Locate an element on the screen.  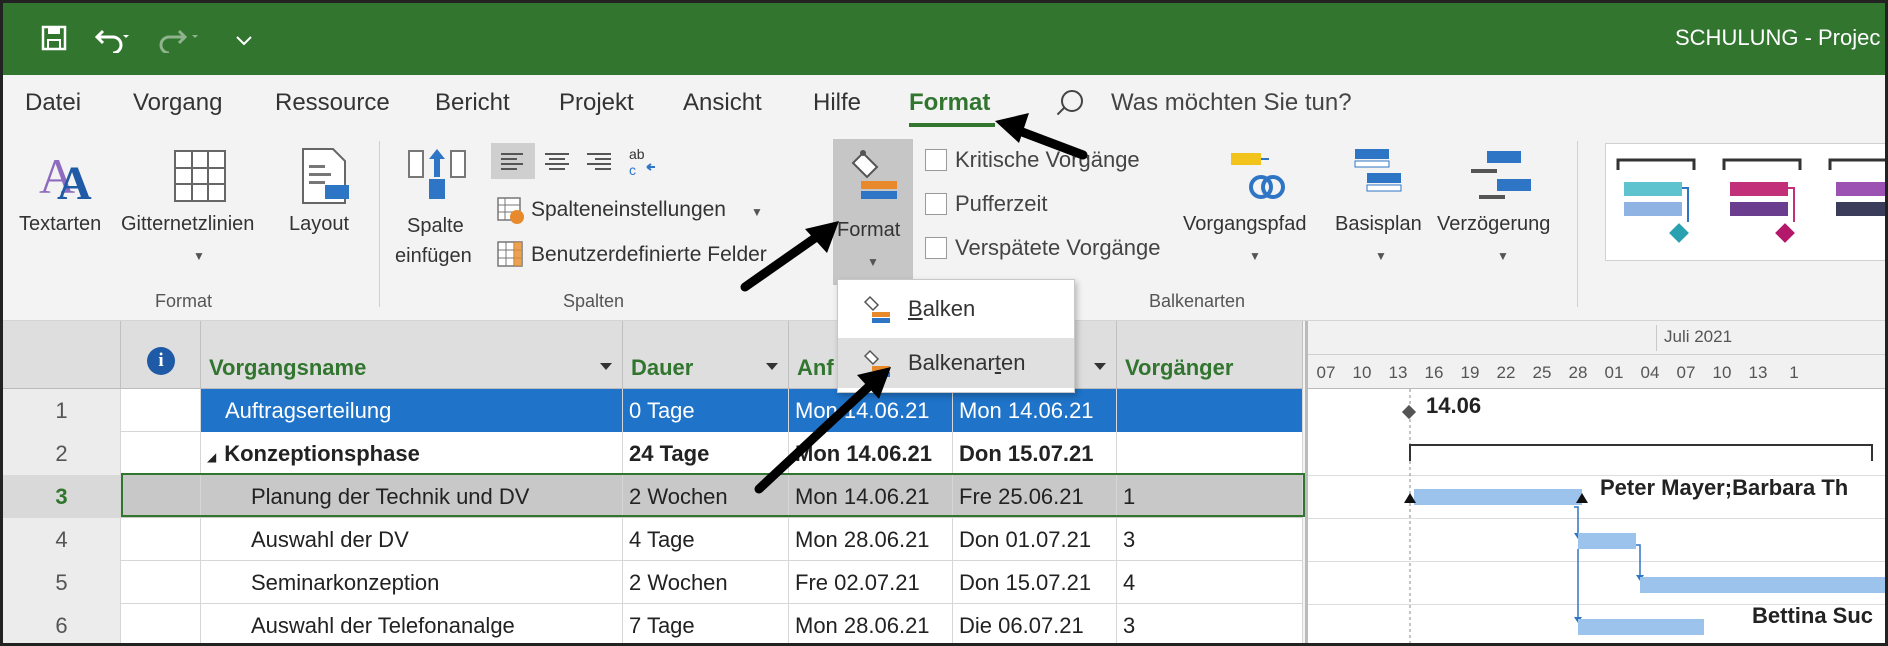
spalte-einfuegen-button: Spalte is located at coordinates (435, 226).